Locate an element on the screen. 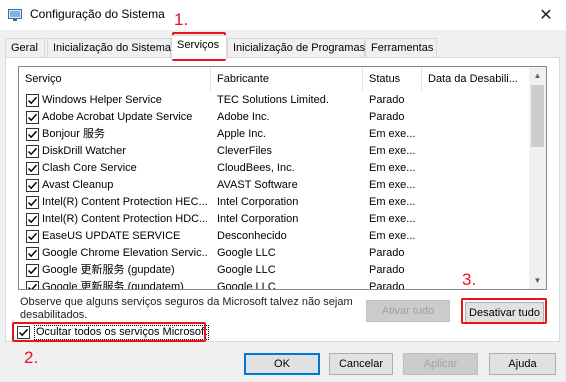 This screenshot has height=382, width=566. button-label: Cancelar is located at coordinates (361, 364).